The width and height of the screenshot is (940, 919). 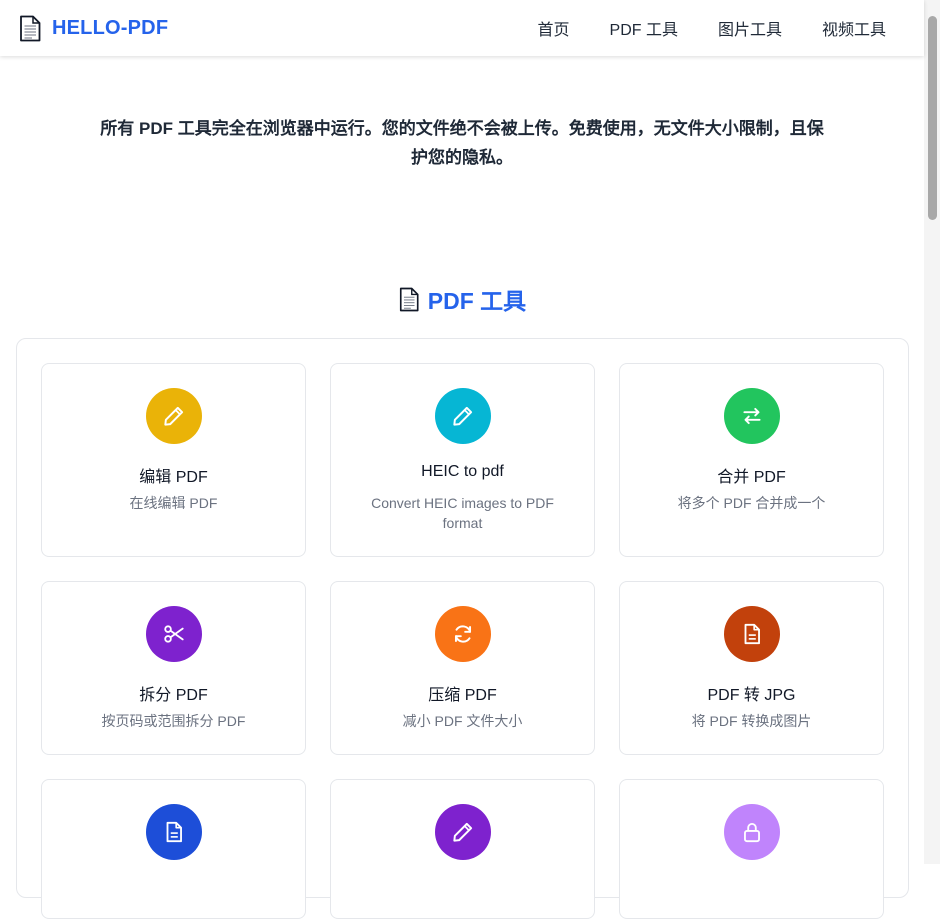 I want to click on card-title: HEIC to pdf, so click(x=462, y=471).